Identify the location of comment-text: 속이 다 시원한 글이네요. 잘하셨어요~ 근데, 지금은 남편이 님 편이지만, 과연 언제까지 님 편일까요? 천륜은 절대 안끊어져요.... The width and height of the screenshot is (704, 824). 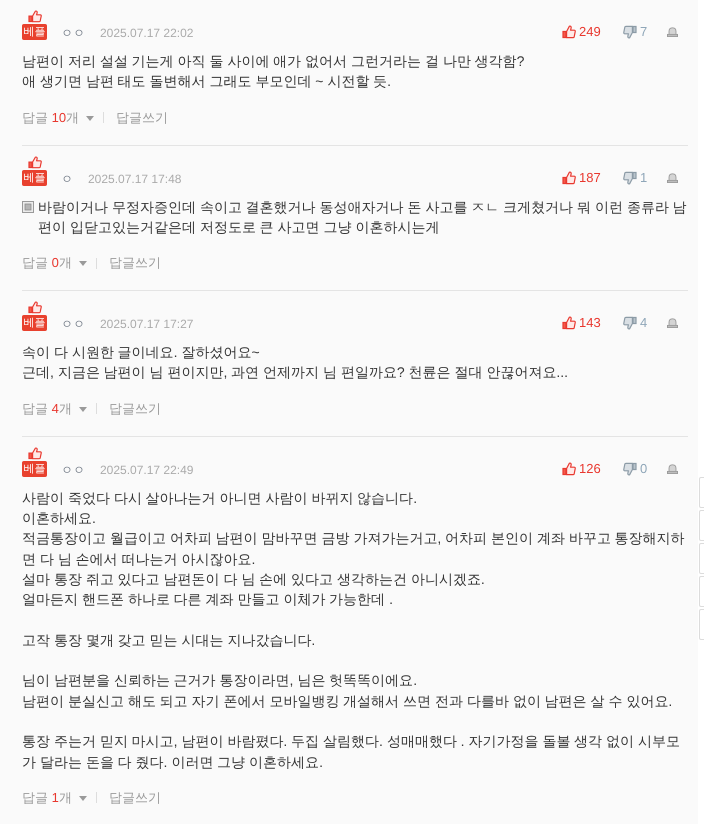
(296, 362).